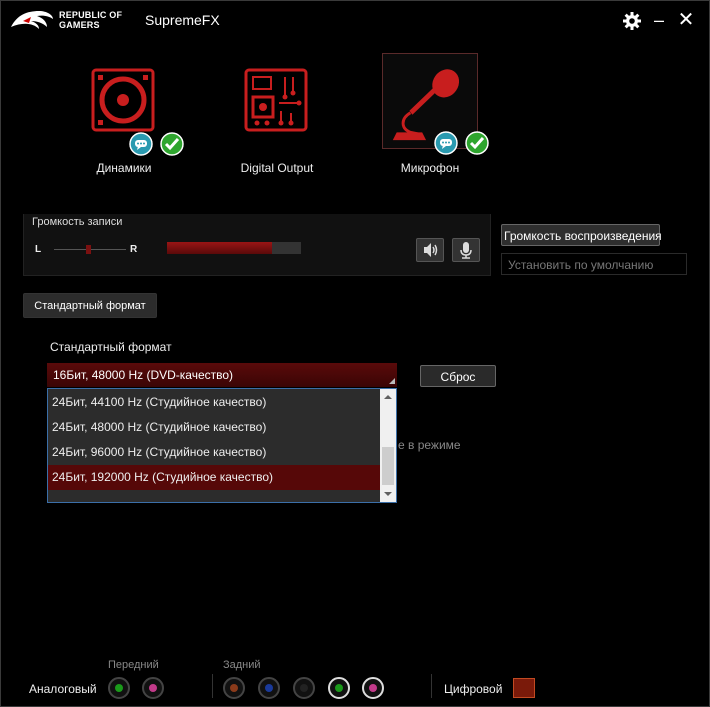  I want to click on record-volume-slider, so click(234, 248).